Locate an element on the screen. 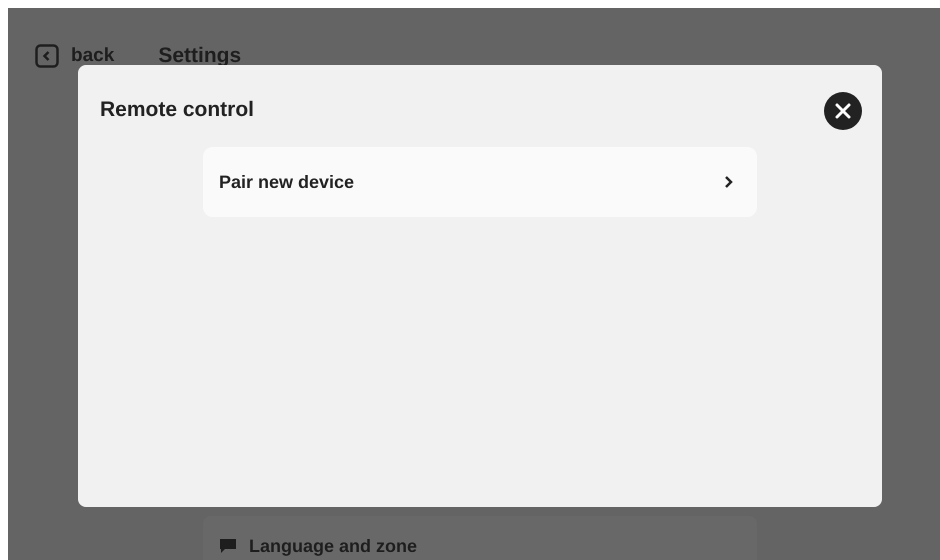  close-icon is located at coordinates (843, 111).